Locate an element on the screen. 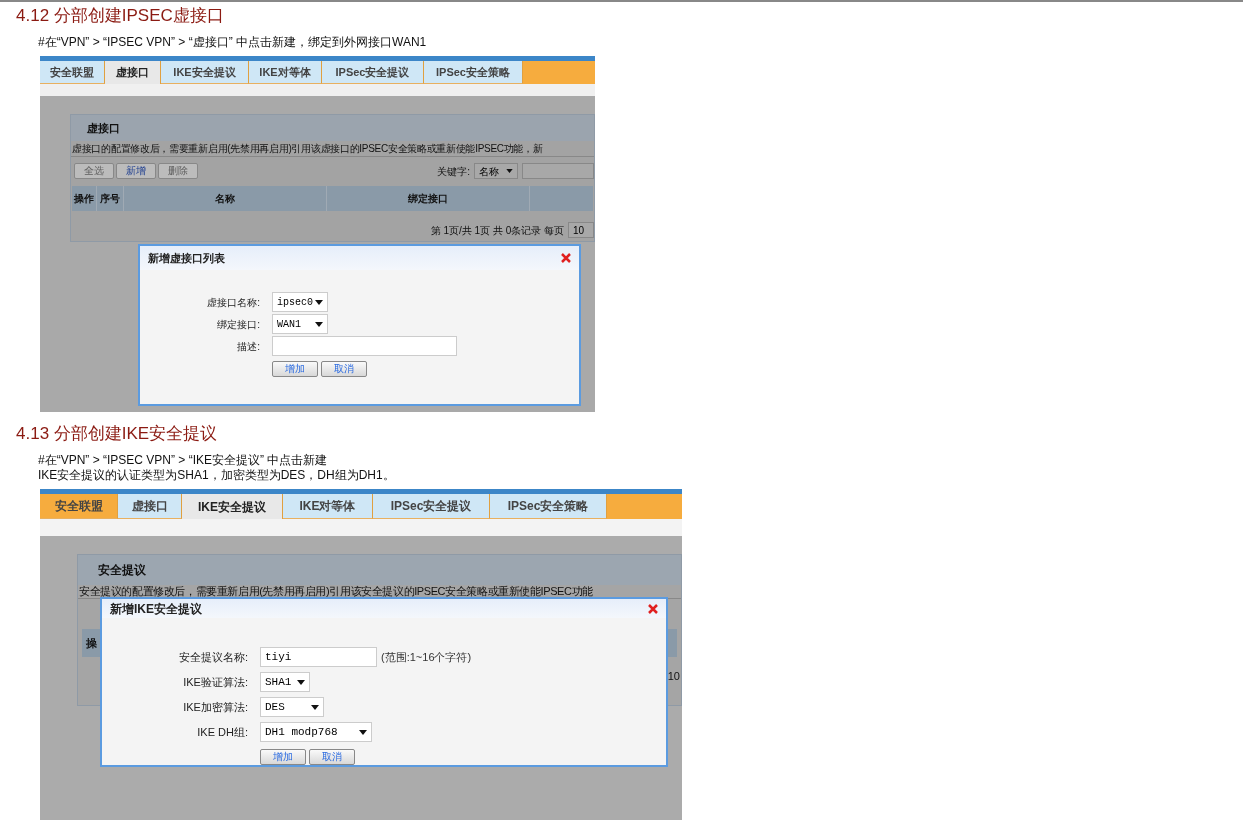 This screenshot has height=836, width=1243. dropdown: WAN1 is located at coordinates (300, 324).